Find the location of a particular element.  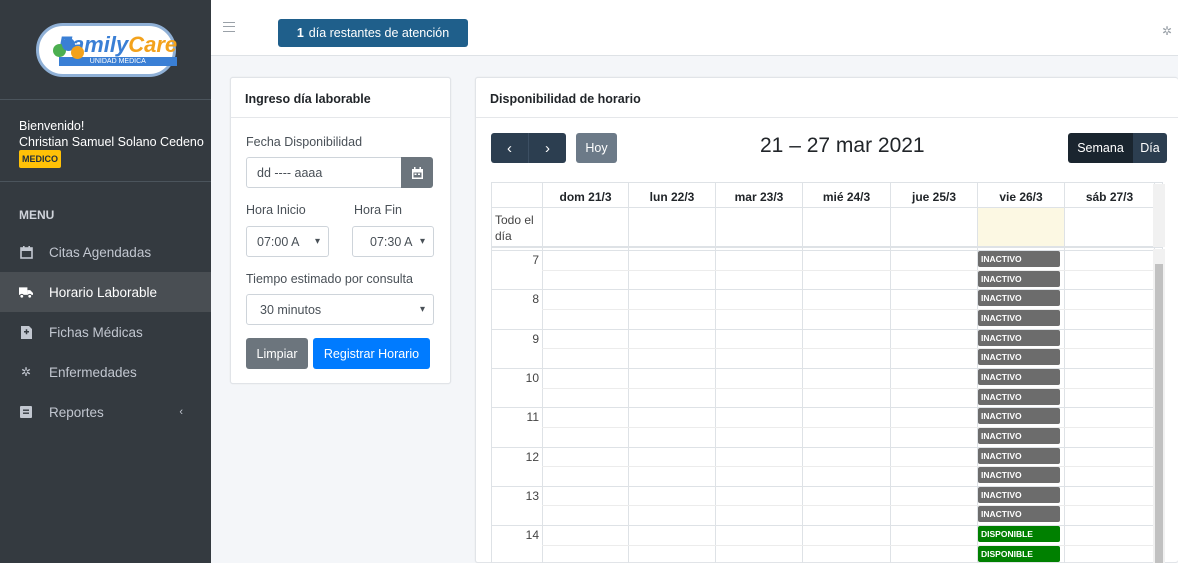

today-button: Hoy is located at coordinates (596, 148).